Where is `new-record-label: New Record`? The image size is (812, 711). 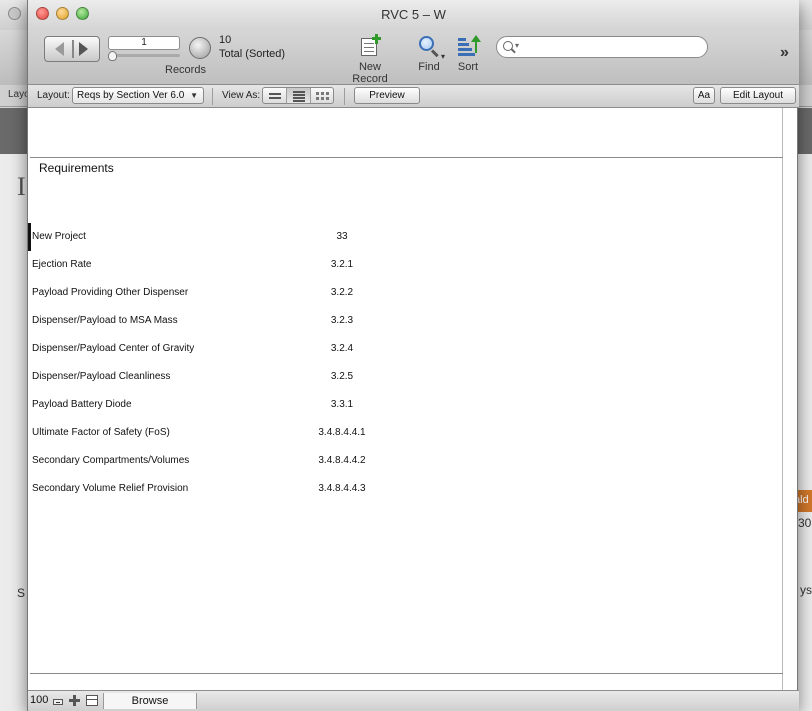 new-record-label: New Record is located at coordinates (370, 73).